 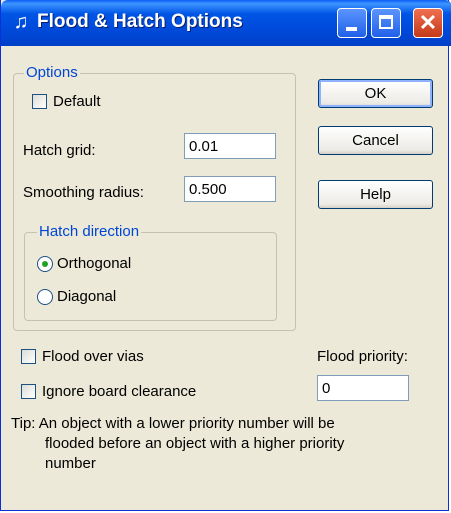 I want to click on maximize-icon, so click(x=386, y=22).